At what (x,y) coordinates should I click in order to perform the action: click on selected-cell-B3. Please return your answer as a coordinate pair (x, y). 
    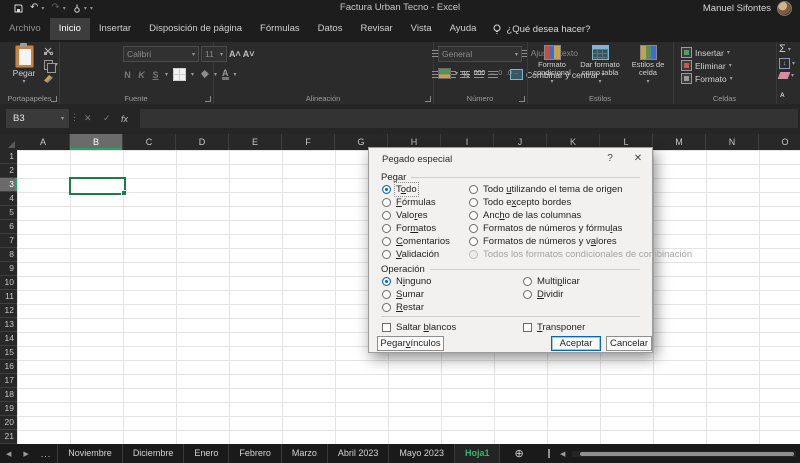
    Looking at the image, I should click on (98, 186).